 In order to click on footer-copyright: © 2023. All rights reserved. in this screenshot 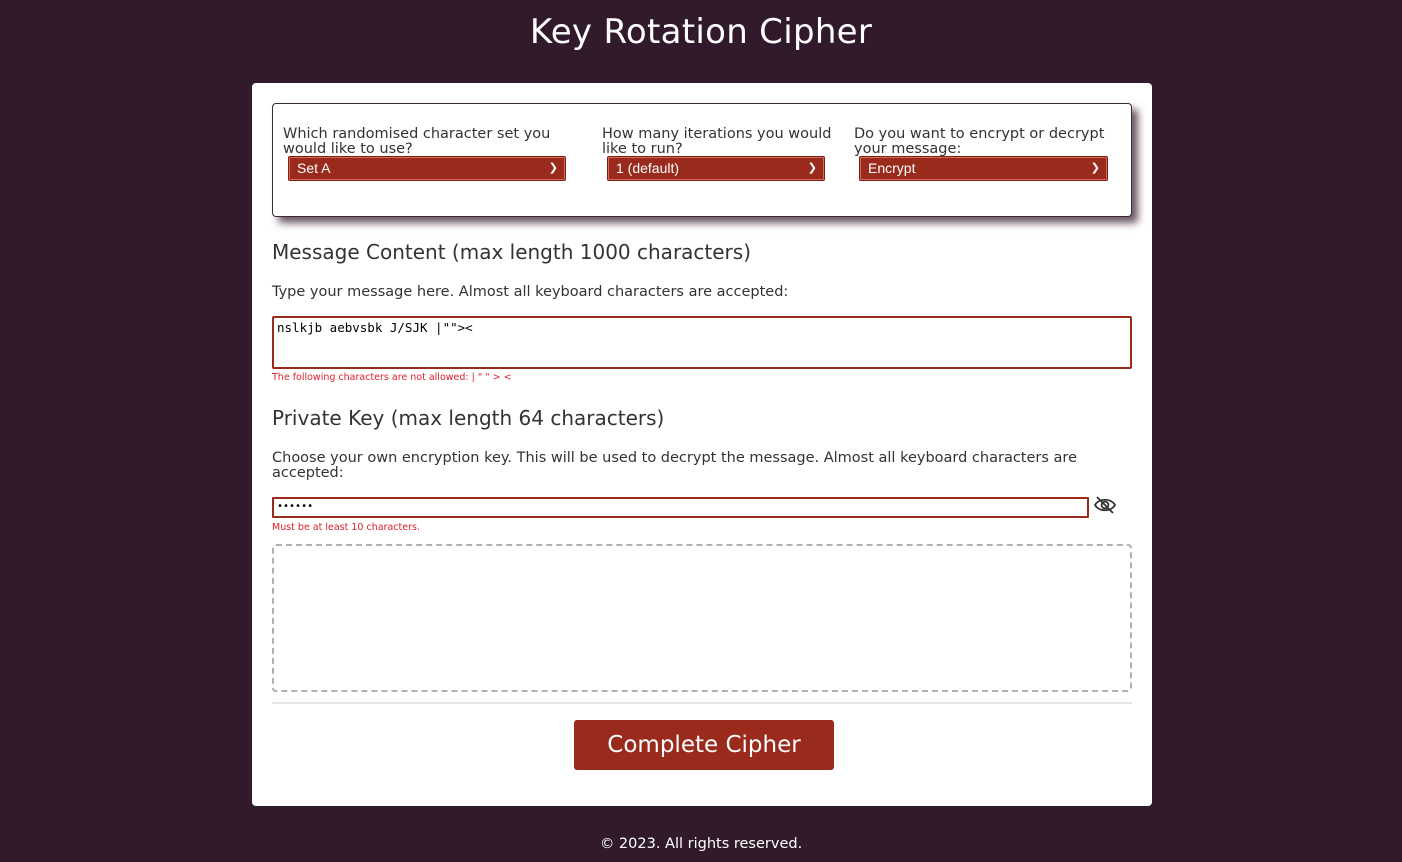, I will do `click(701, 844)`.